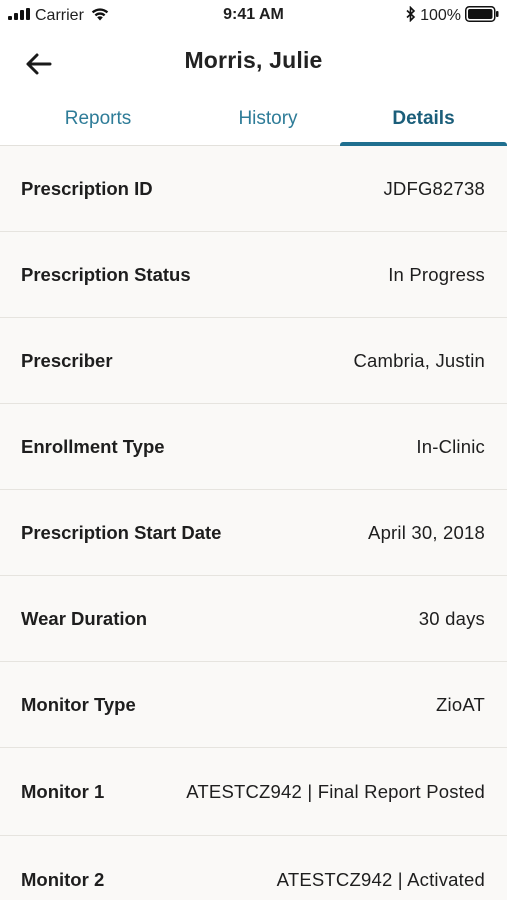  What do you see at coordinates (106, 274) in the screenshot?
I see `detail-label: Prescription Status` at bounding box center [106, 274].